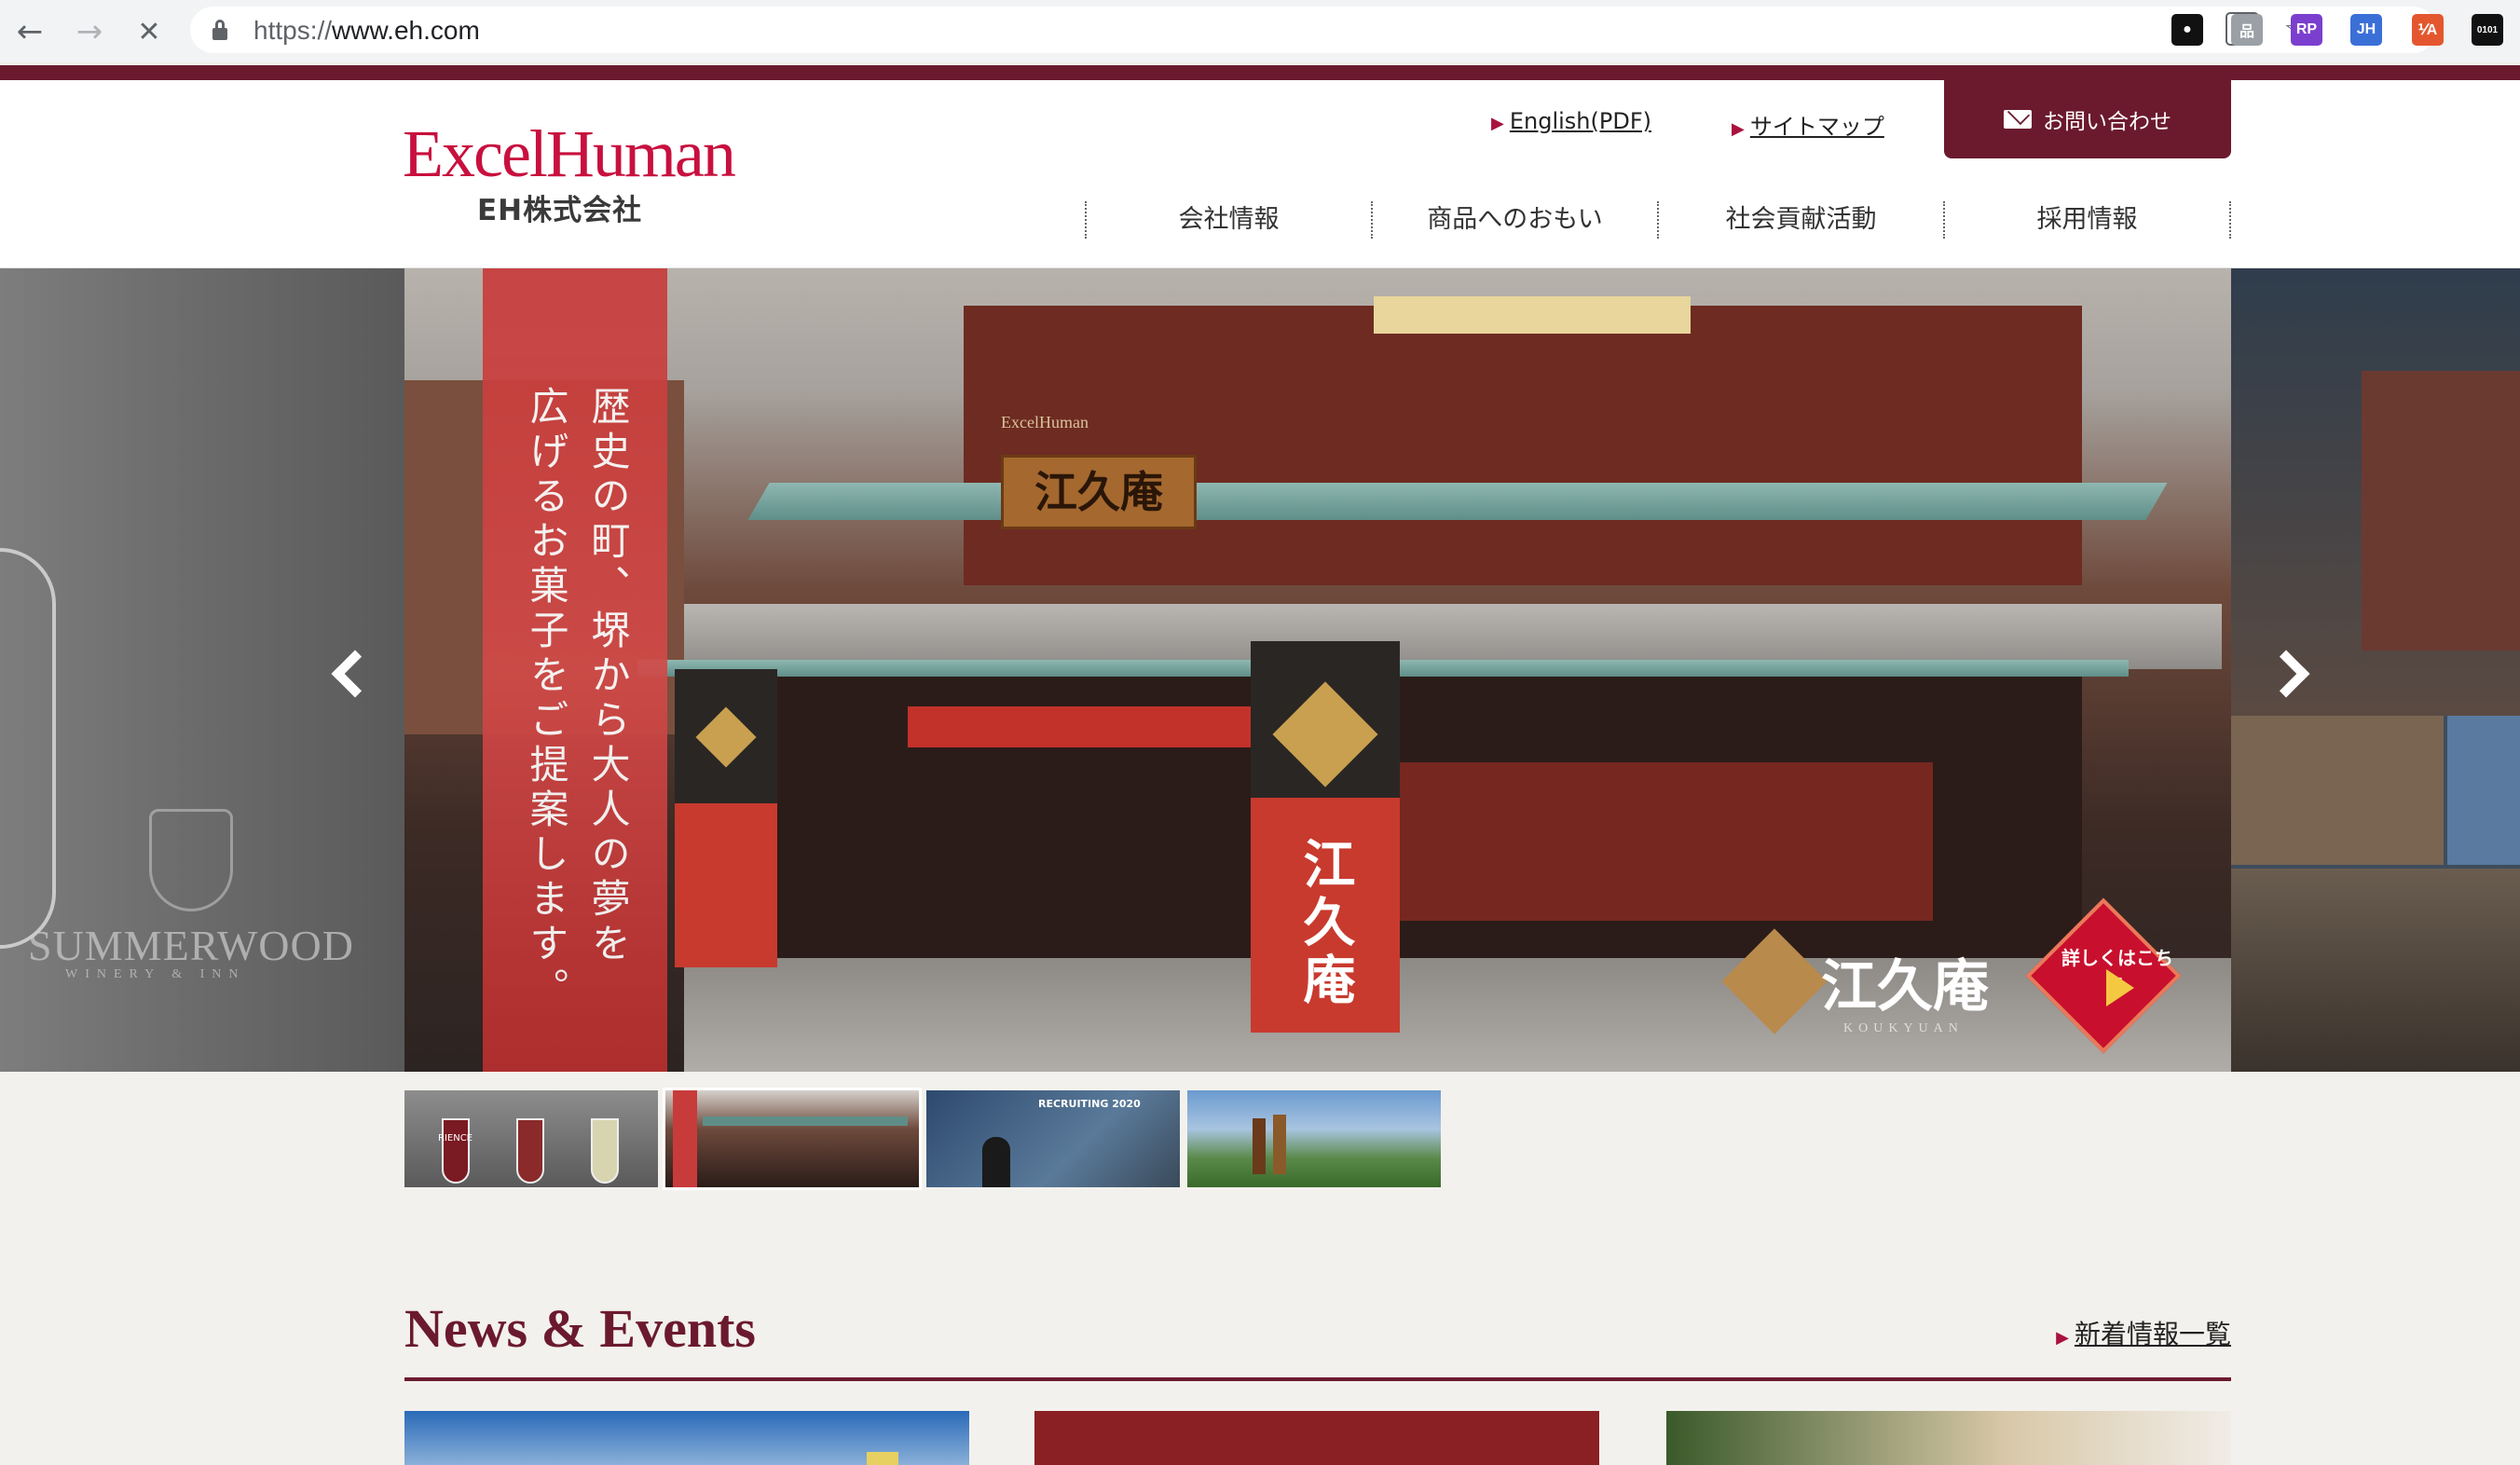  Describe the element at coordinates (2187, 30) in the screenshot. I see `github-icon: ●` at that location.